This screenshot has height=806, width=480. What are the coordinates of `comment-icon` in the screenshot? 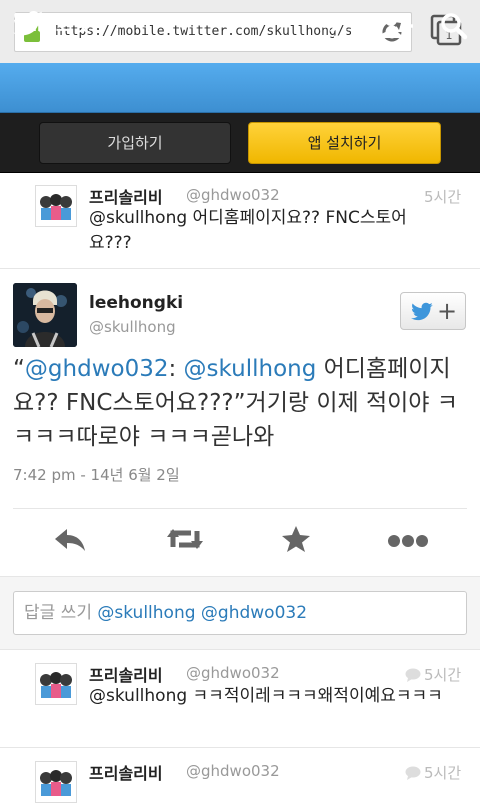 It's located at (413, 774).